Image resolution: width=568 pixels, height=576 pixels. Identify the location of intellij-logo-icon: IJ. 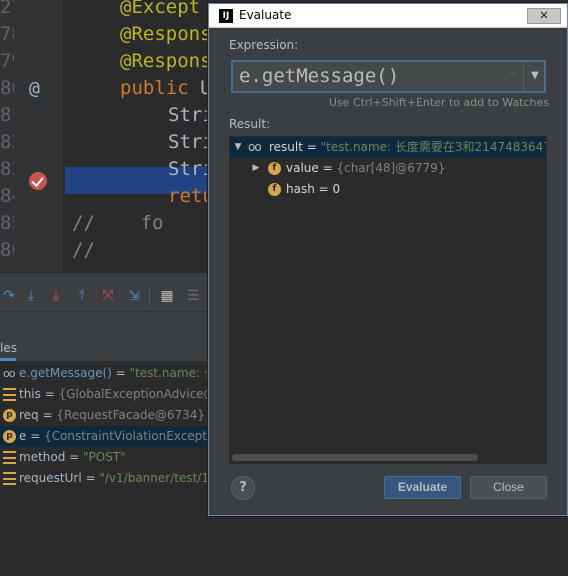
(226, 16).